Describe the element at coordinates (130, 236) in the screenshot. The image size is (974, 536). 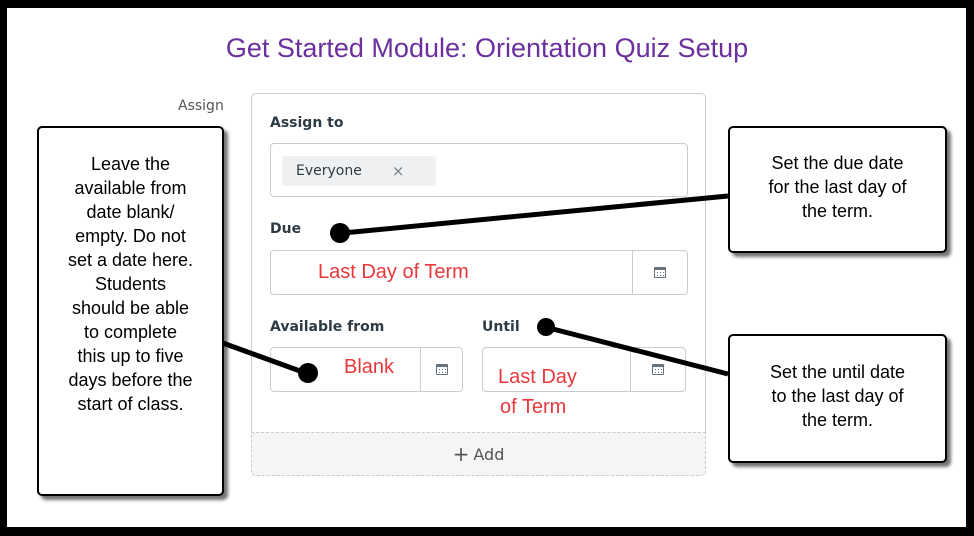
I see `left-callout-line: empty. Do not` at that location.